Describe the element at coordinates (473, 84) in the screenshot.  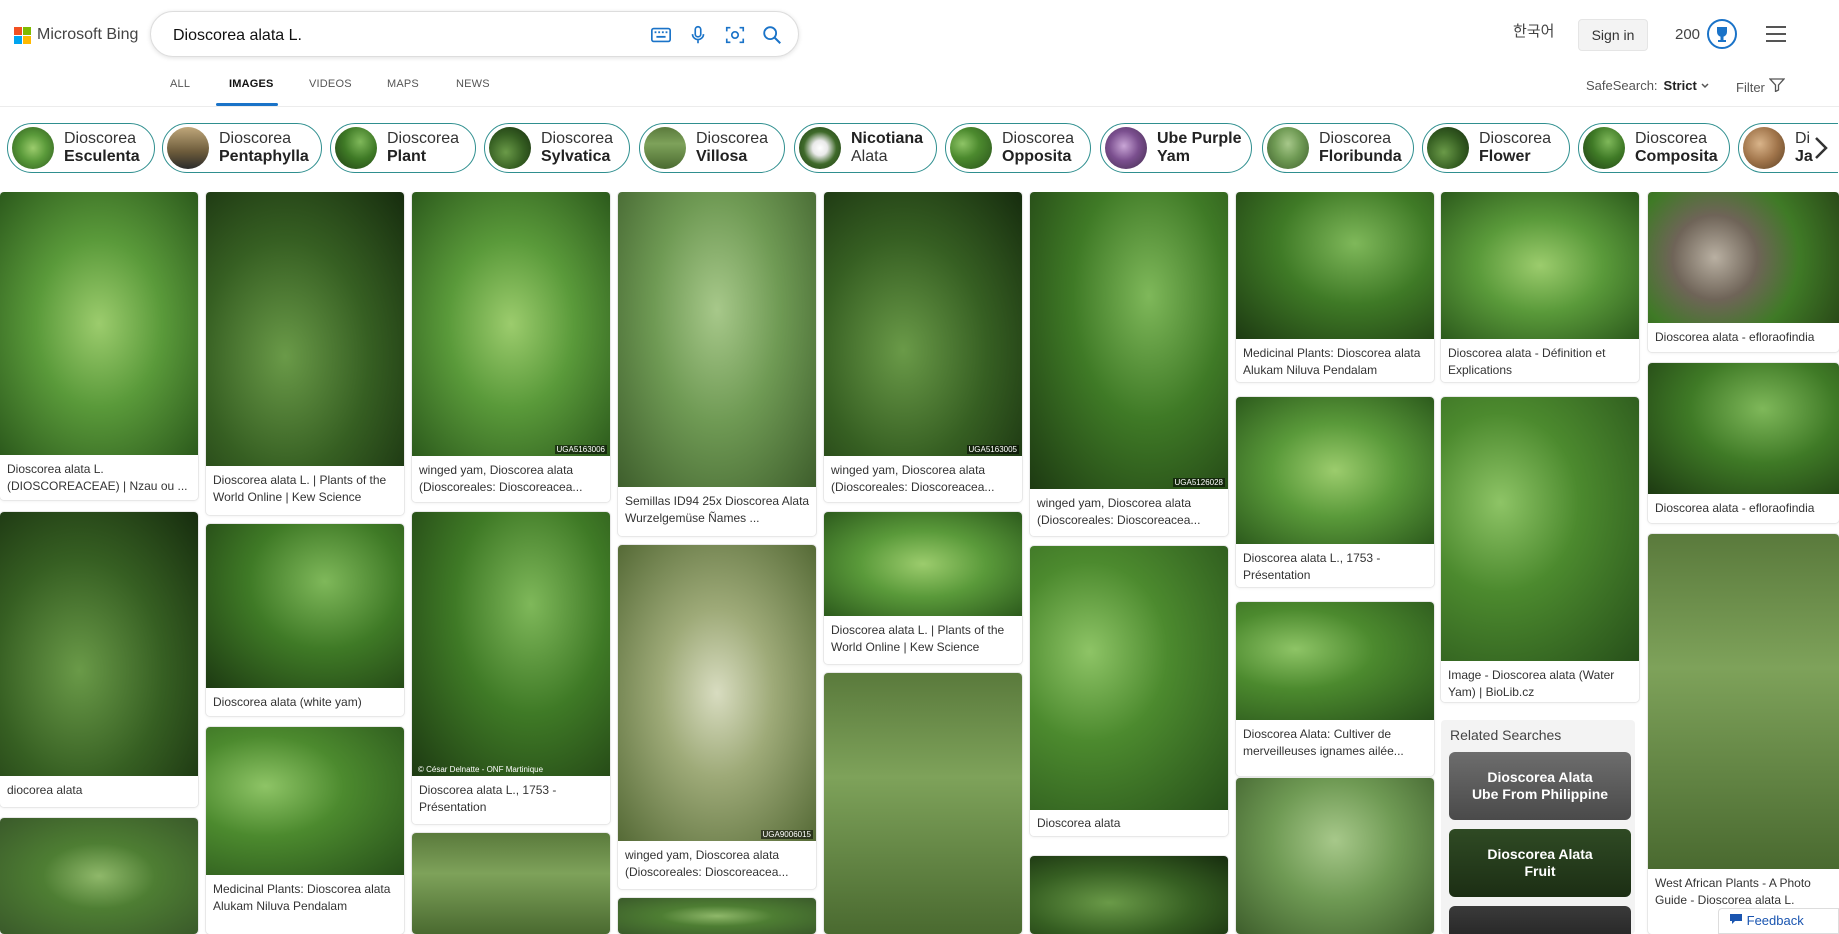
I see `tab-news: NEWS` at that location.